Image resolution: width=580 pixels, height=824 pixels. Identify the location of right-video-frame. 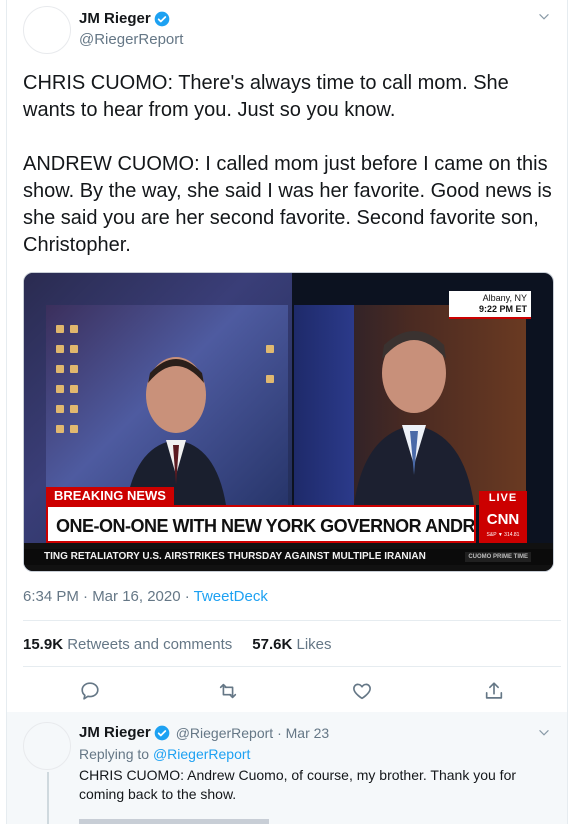
(410, 405).